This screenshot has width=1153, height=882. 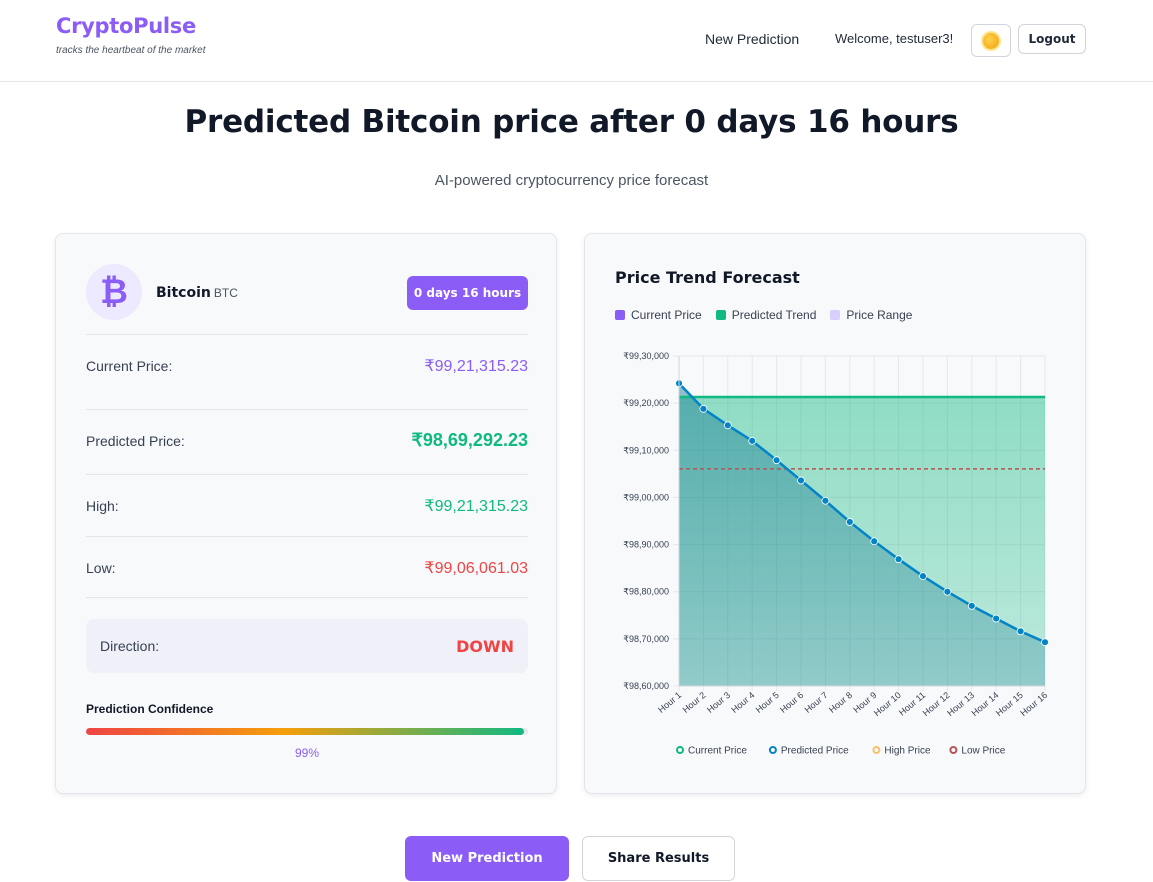 I want to click on brand-tagline: tracks the heartbeat of the market, so click(x=131, y=50).